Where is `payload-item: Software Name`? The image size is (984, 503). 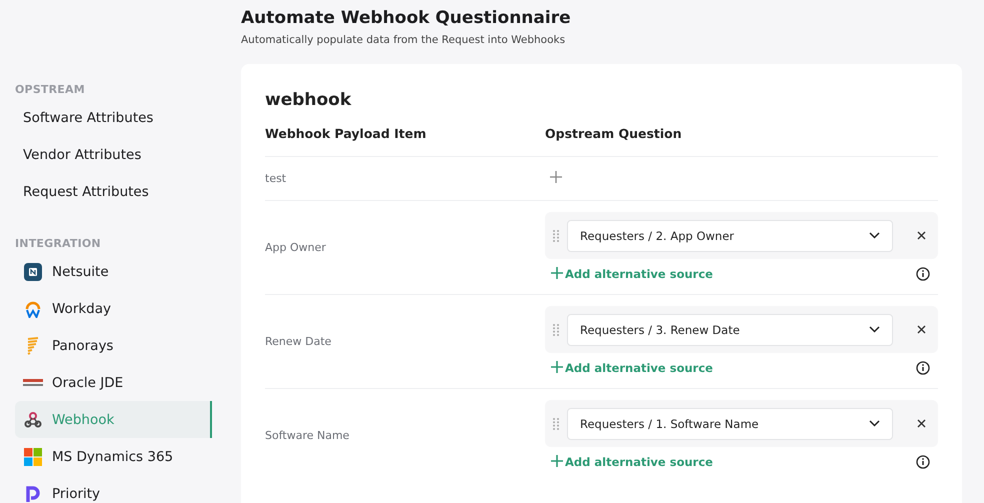 payload-item: Software Name is located at coordinates (307, 435).